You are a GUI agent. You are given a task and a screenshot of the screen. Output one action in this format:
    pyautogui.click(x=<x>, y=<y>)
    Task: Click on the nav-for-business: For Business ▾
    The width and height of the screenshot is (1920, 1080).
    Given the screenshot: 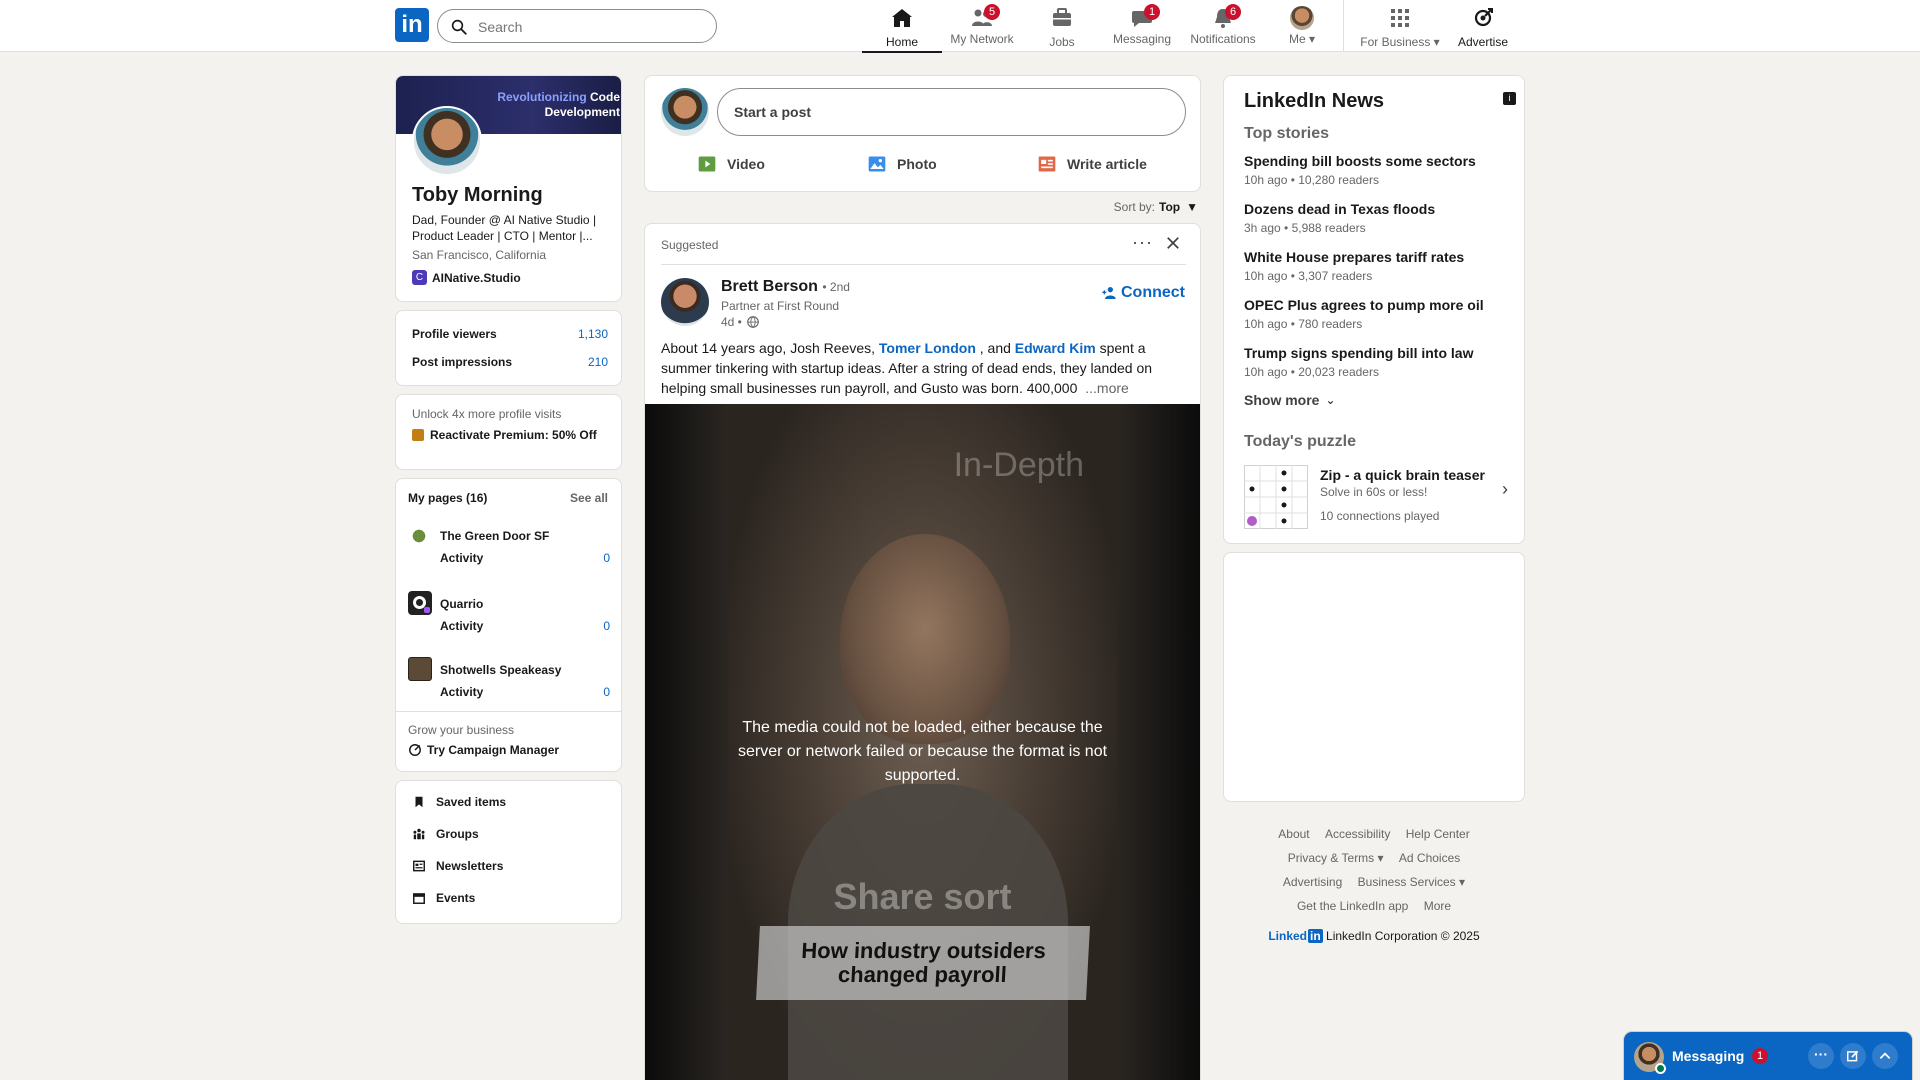 What is the action you would take?
    pyautogui.click(x=1400, y=28)
    